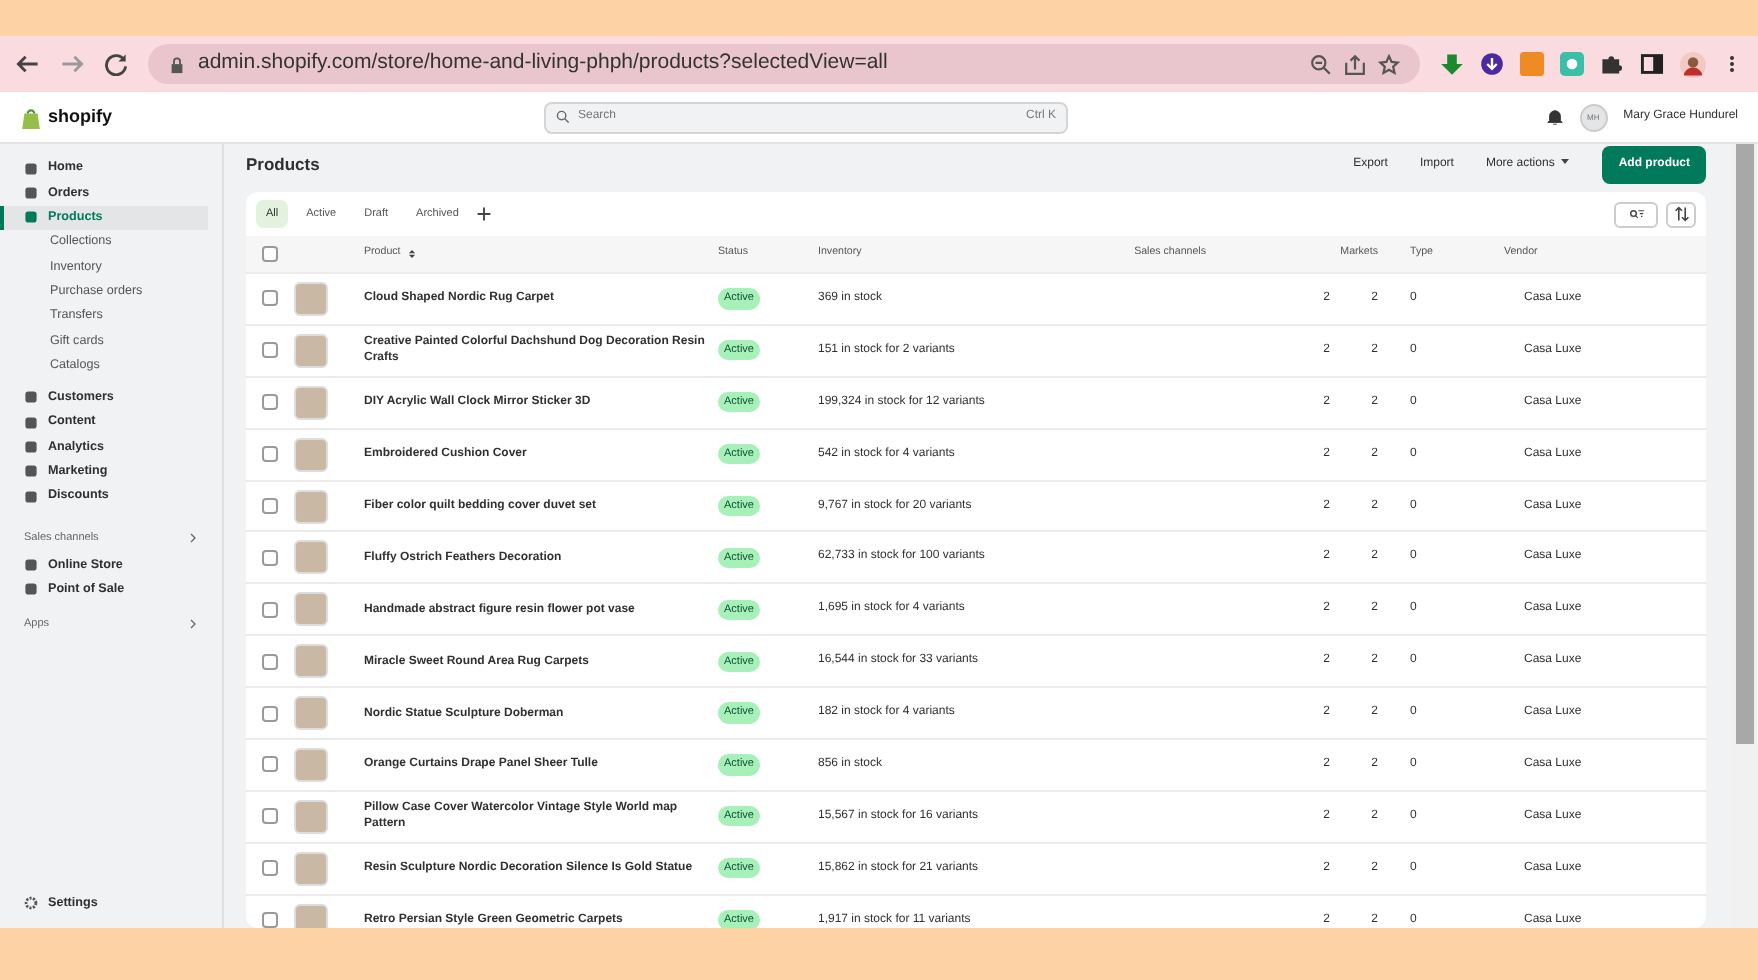 The width and height of the screenshot is (1758, 980). I want to click on sort-arrows-icon, so click(412, 254).